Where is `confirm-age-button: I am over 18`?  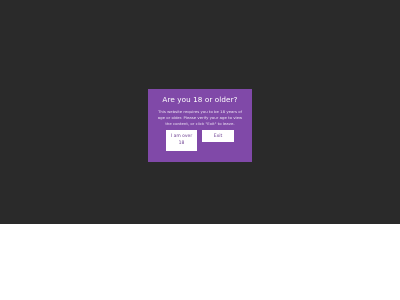
confirm-age-button: I am over 18 is located at coordinates (181, 140).